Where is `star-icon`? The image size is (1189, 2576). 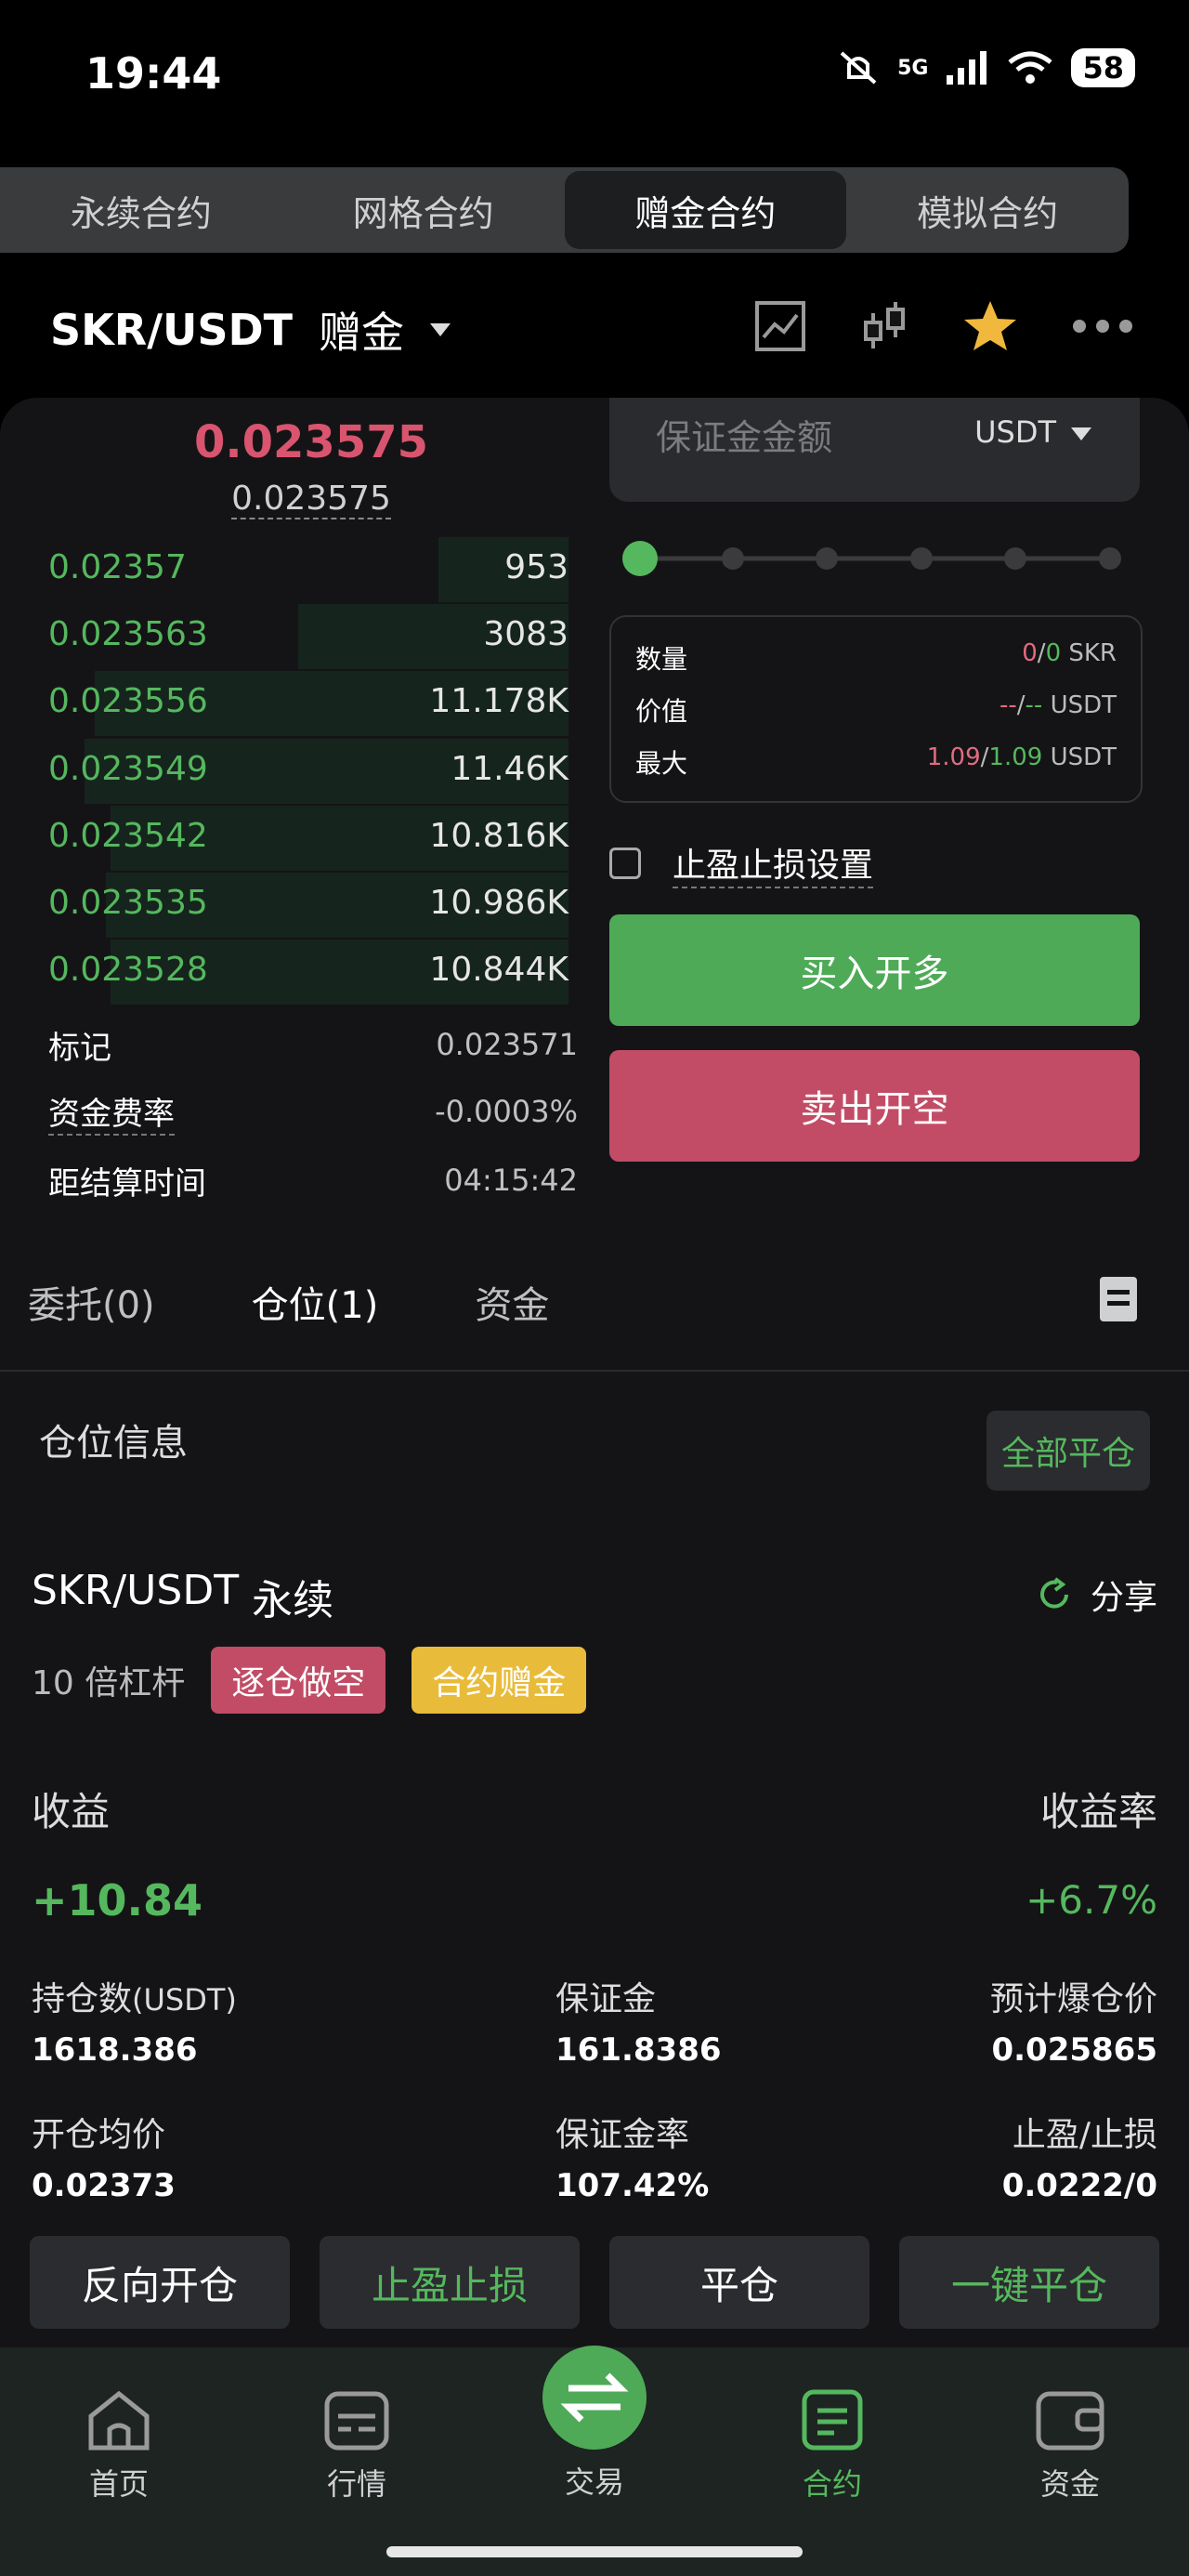
star-icon is located at coordinates (990, 326).